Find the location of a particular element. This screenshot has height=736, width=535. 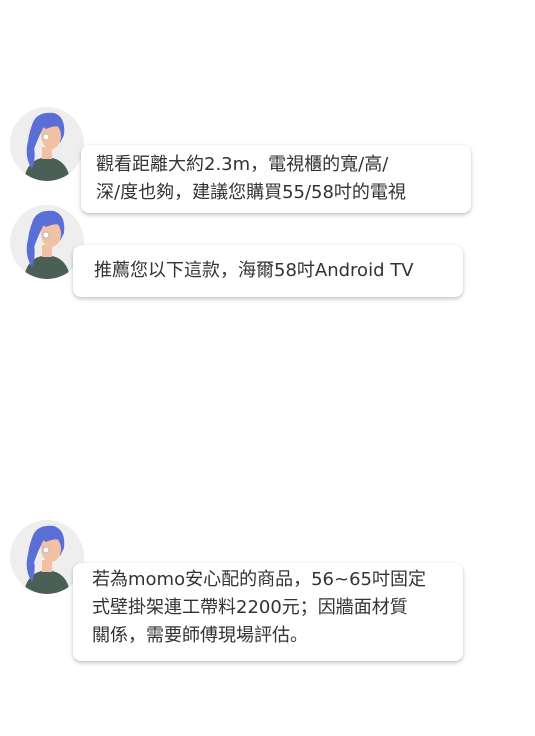

chat-message-bubble: 觀看距離大約2.3m，電視櫃的寬/高/ 深/度也夠，建議您購買55/58吋的電視 is located at coordinates (276, 179).